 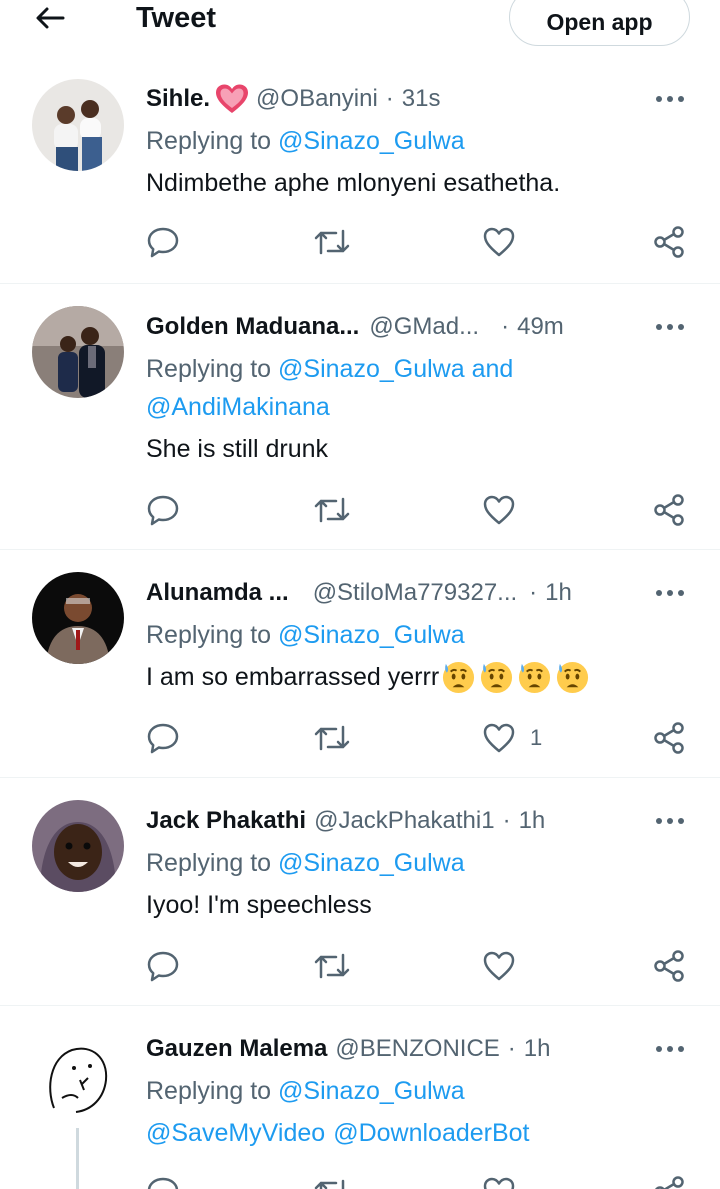 I want to click on tweet-text: Iyoo! I'm speechless, so click(x=259, y=905).